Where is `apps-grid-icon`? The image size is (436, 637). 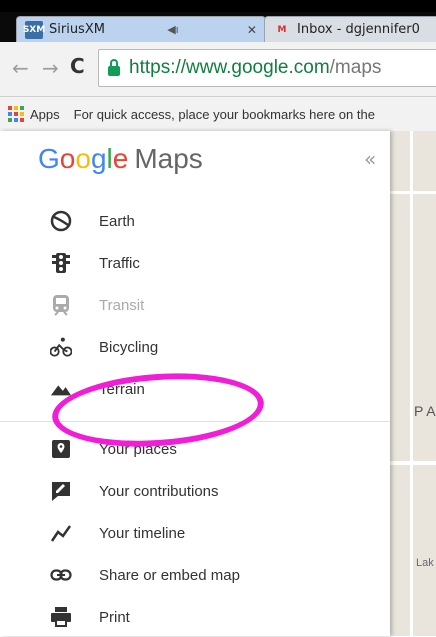
apps-grid-icon is located at coordinates (16, 114).